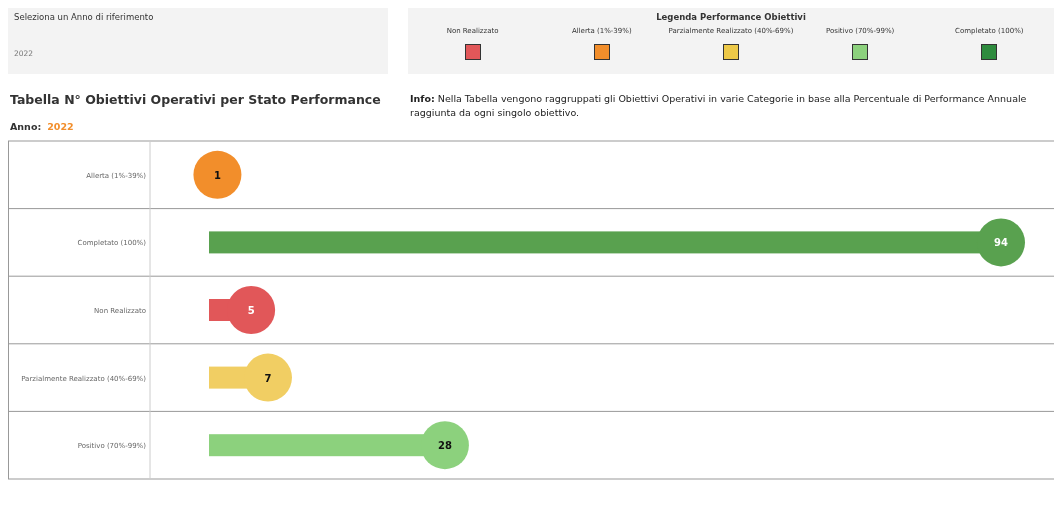  I want to click on legend-title: Legenda Performance Obiettivi, so click(731, 17).